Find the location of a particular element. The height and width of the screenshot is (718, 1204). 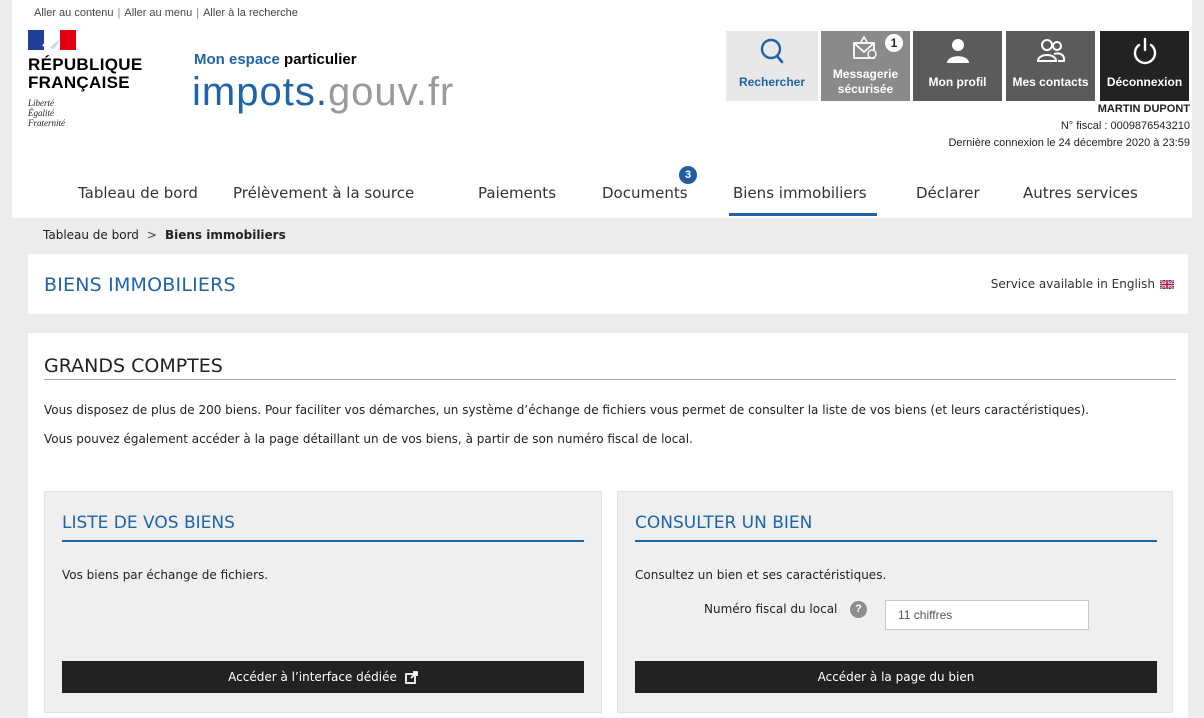

search-icon is located at coordinates (772, 51).